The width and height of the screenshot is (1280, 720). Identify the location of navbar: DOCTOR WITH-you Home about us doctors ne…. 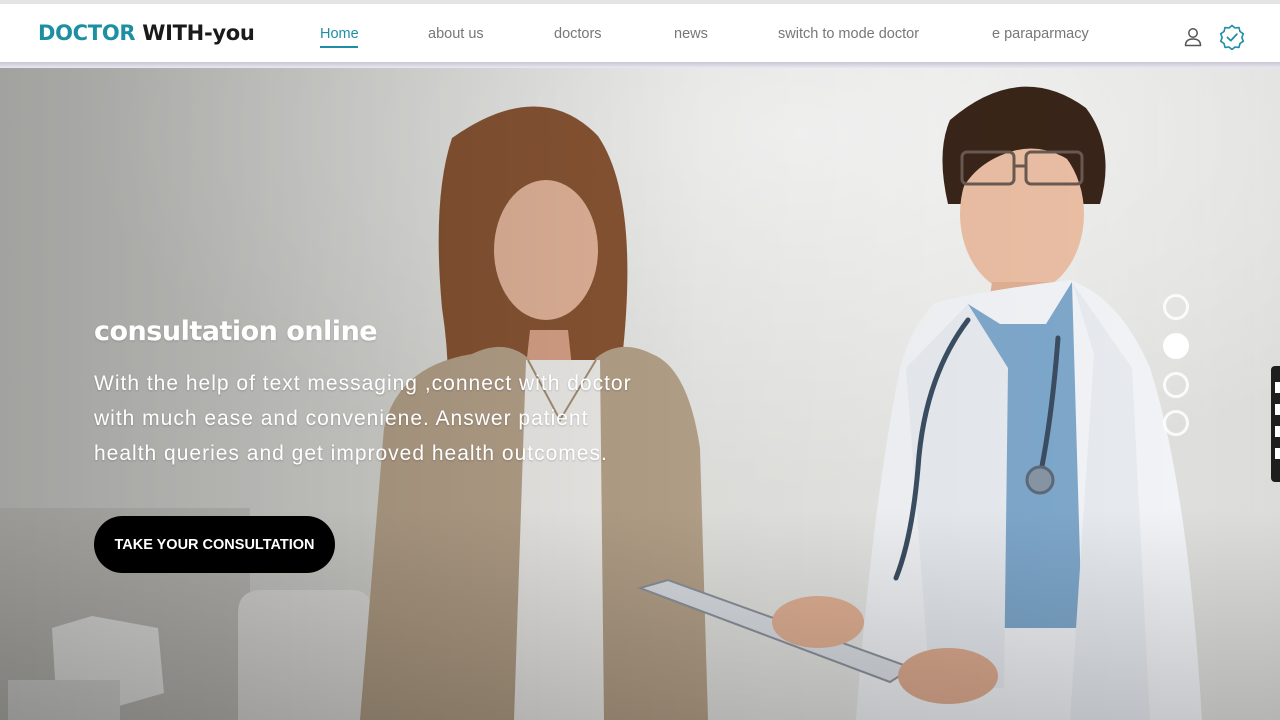
(640, 33).